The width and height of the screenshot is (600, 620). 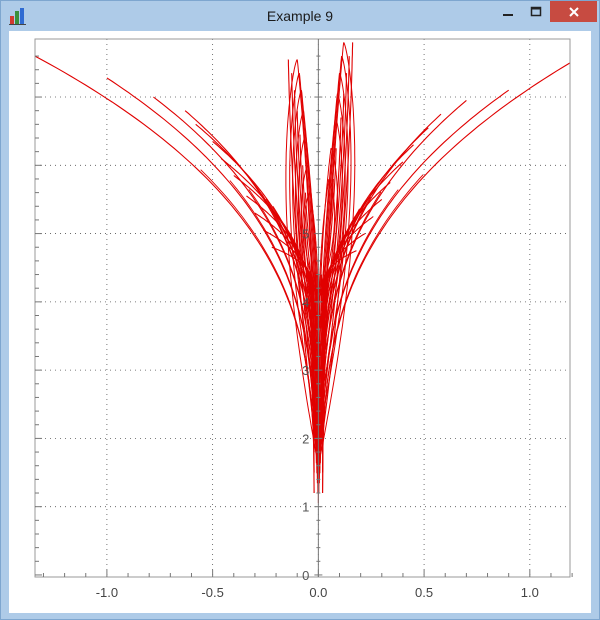 I want to click on x-tick-label: -0.5, so click(x=212, y=592).